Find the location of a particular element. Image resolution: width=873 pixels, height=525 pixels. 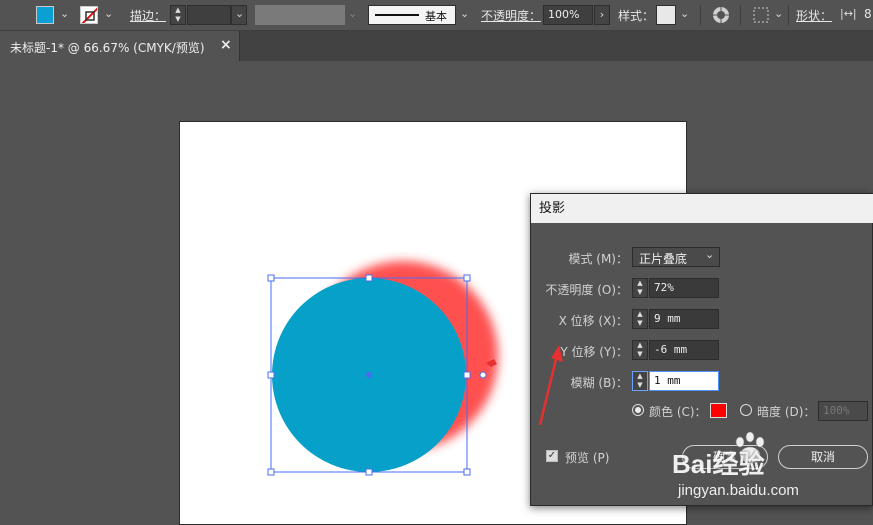

x-offset-label: X 位移 (X)： is located at coordinates (593, 321).